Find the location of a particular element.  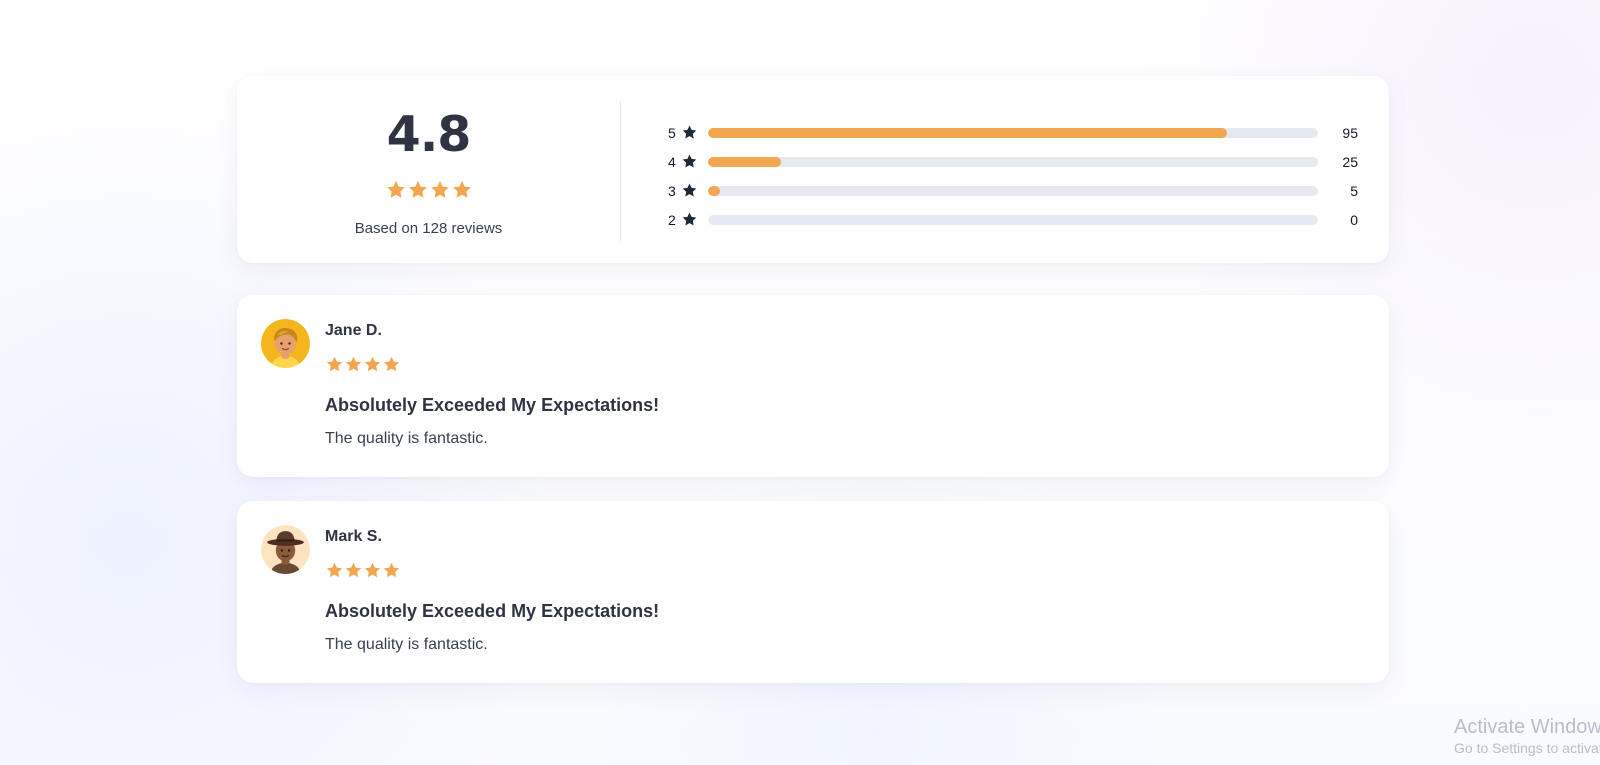

rating-row-count: 25 is located at coordinates (1350, 161).